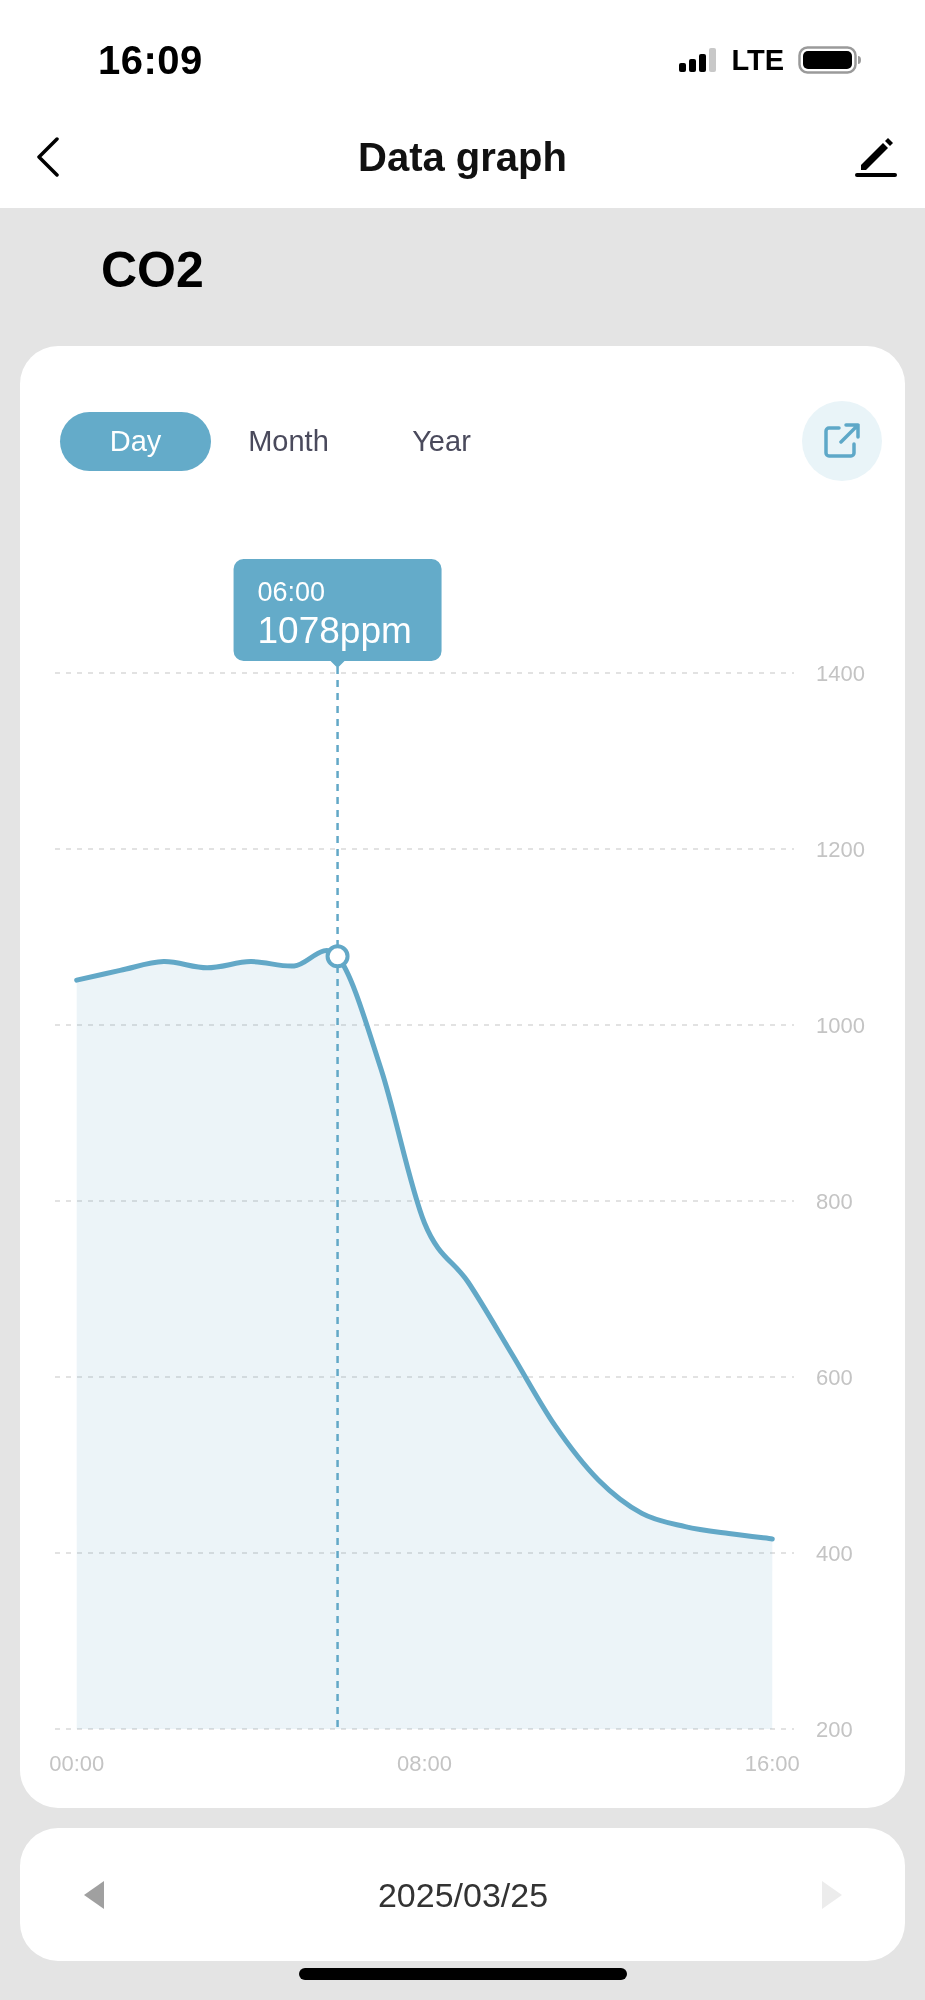 The image size is (925, 2000). I want to click on x-axis-label: 08:00, so click(424, 1763).